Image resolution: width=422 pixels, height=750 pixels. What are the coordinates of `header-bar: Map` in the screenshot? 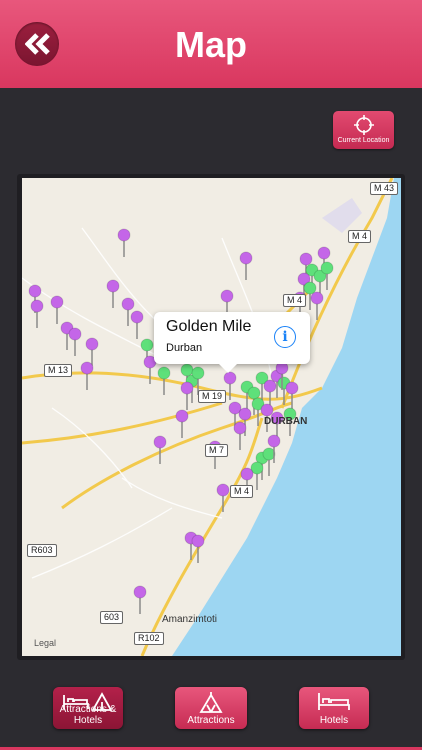 It's located at (211, 44).